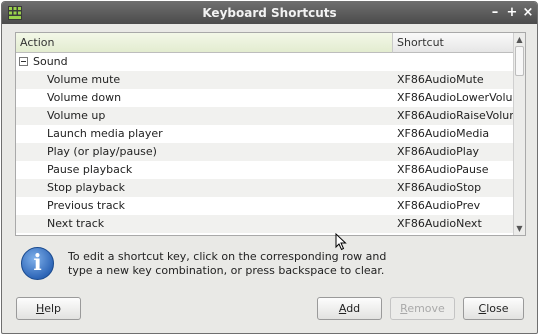  I want to click on close-icon: ×, so click(528, 13).